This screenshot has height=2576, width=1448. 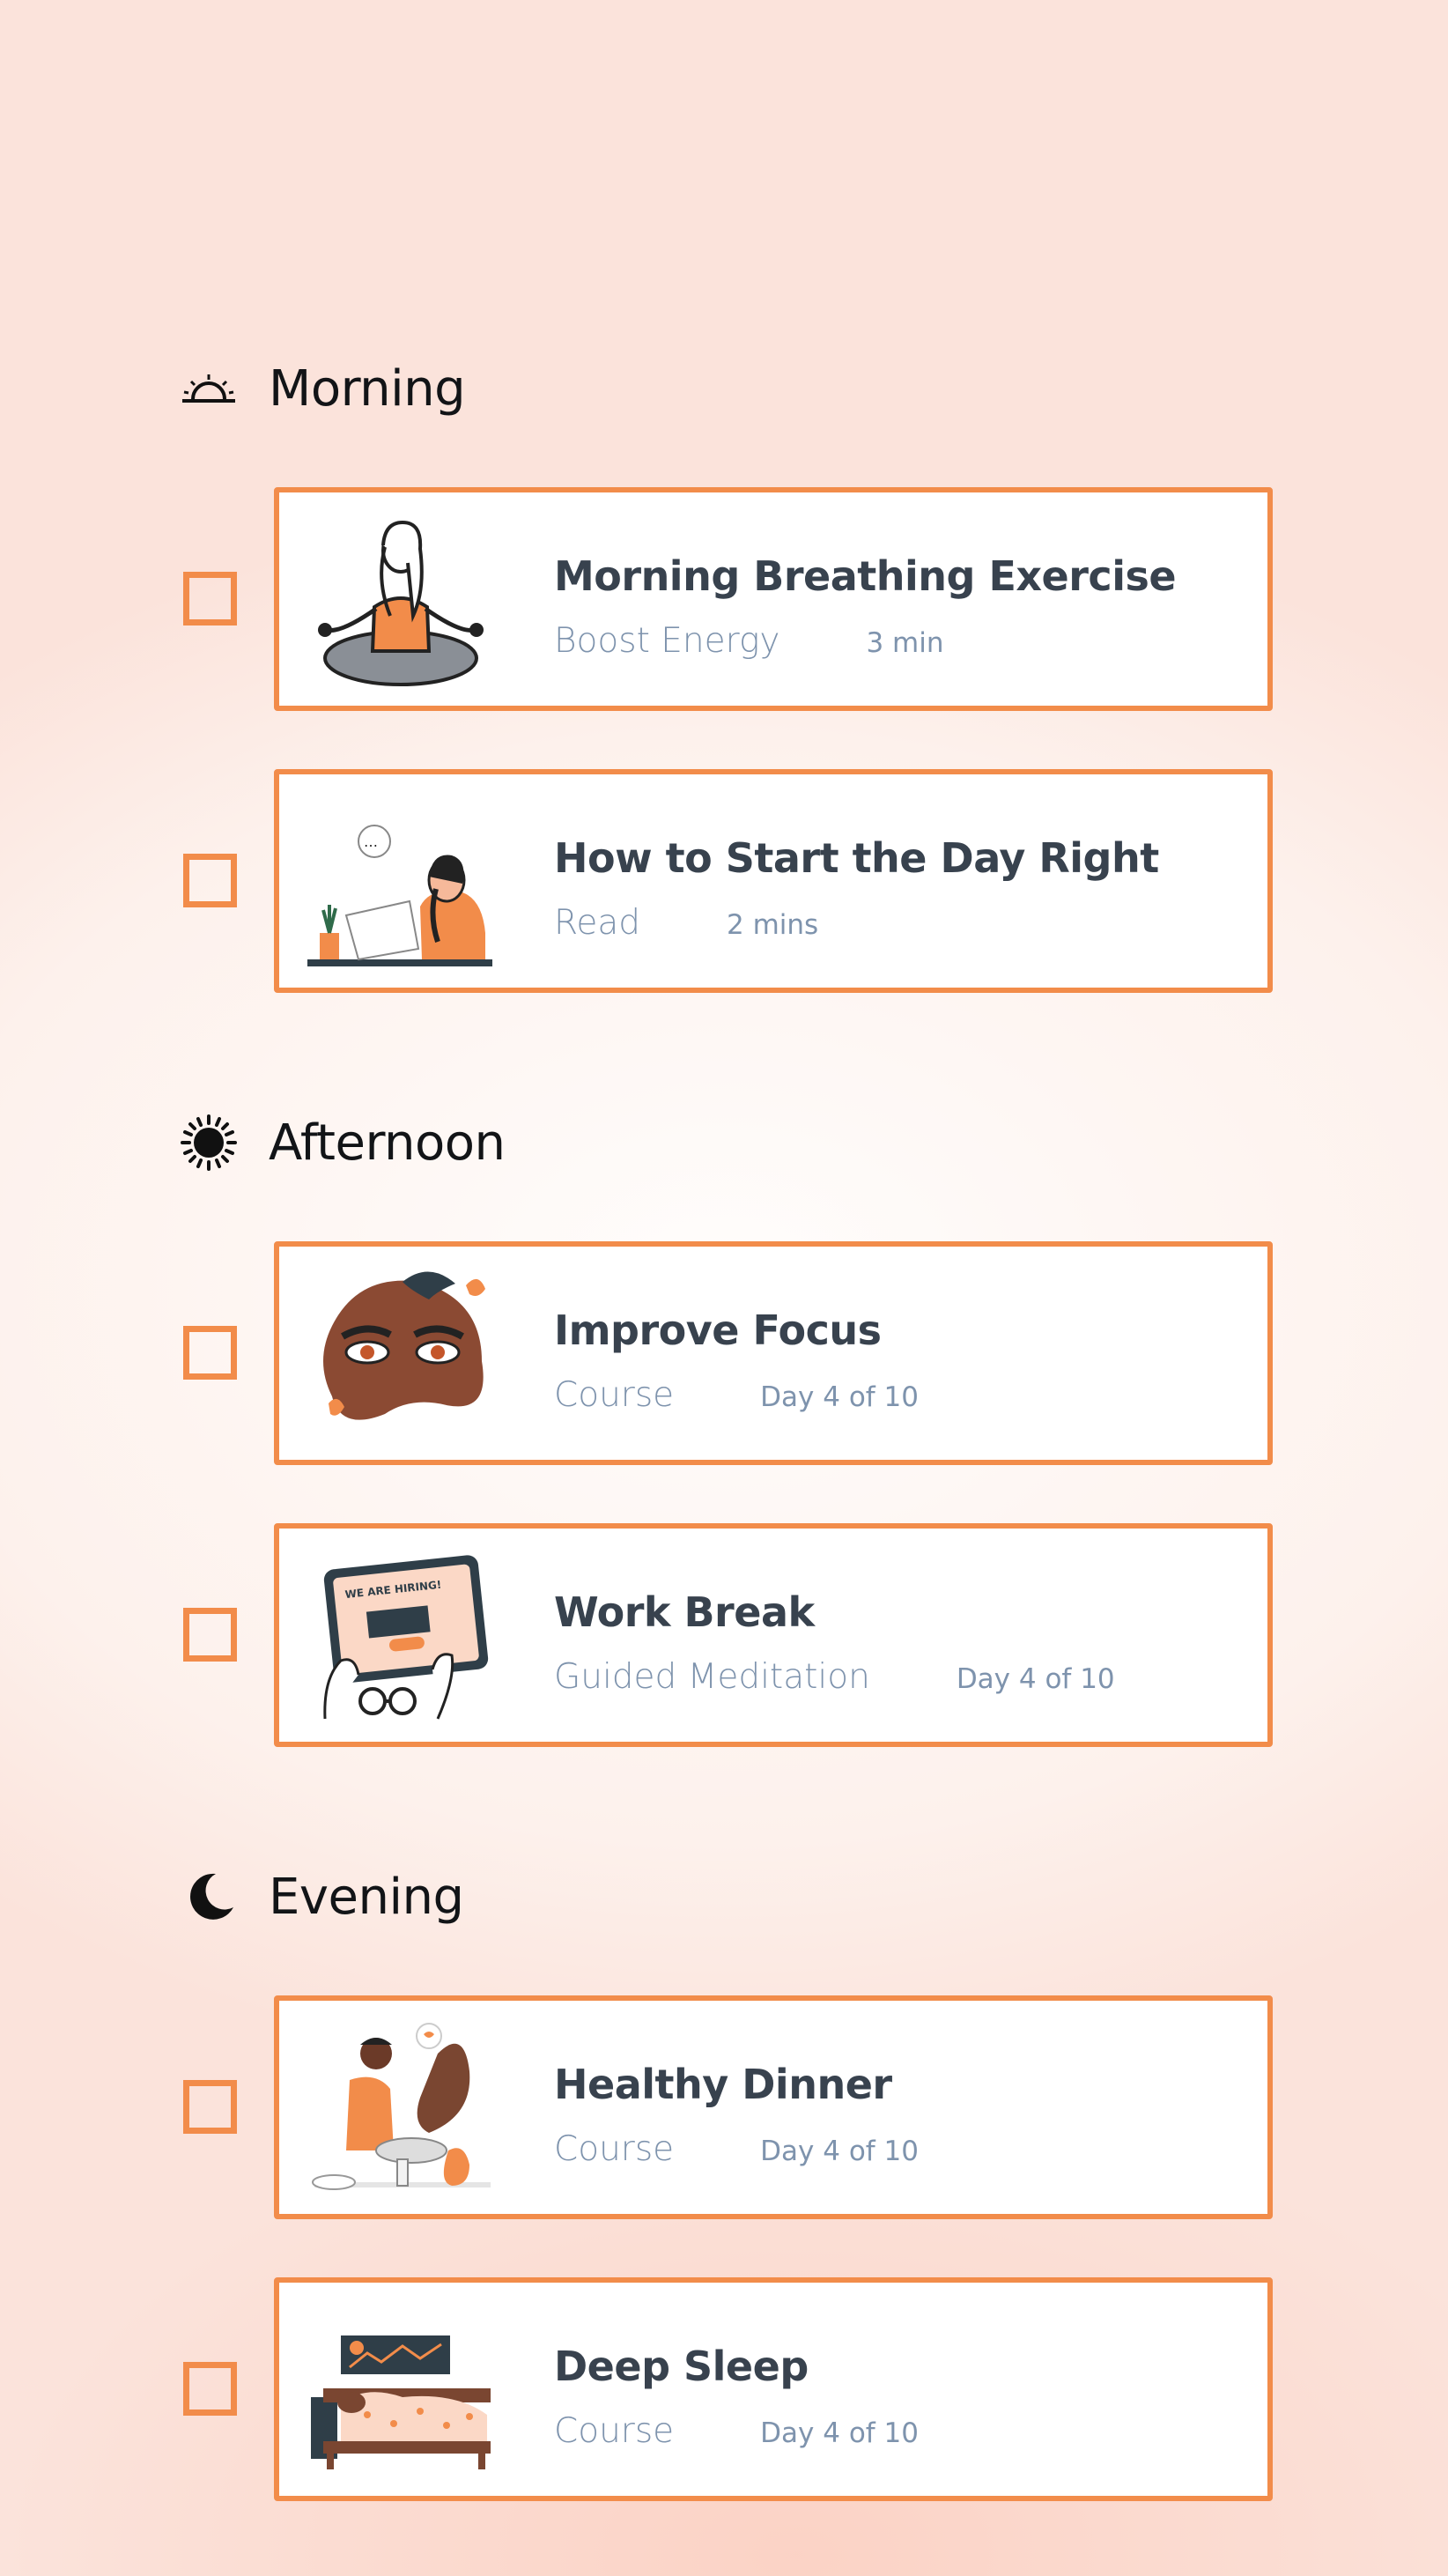 What do you see at coordinates (366, 1897) in the screenshot?
I see `section-title: Evening` at bounding box center [366, 1897].